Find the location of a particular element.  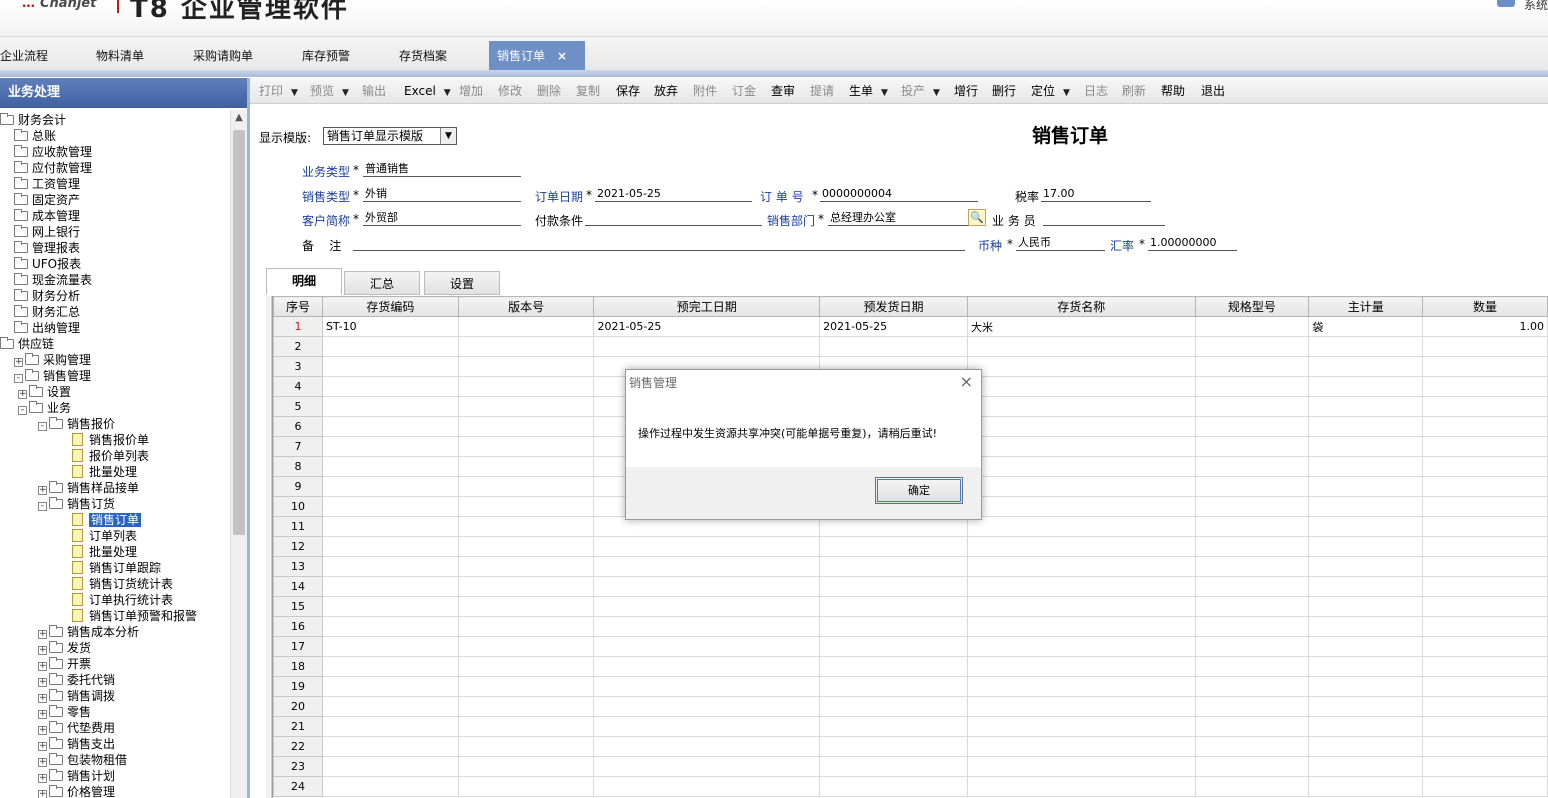

tree-folder-item: + 采购管理 is located at coordinates (52, 360).